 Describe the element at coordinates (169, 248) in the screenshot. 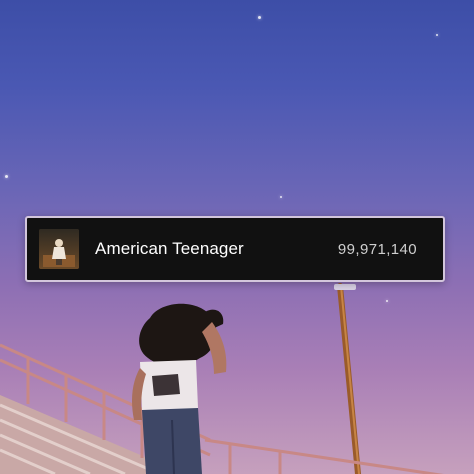

I see `track-title: American Teenager` at that location.